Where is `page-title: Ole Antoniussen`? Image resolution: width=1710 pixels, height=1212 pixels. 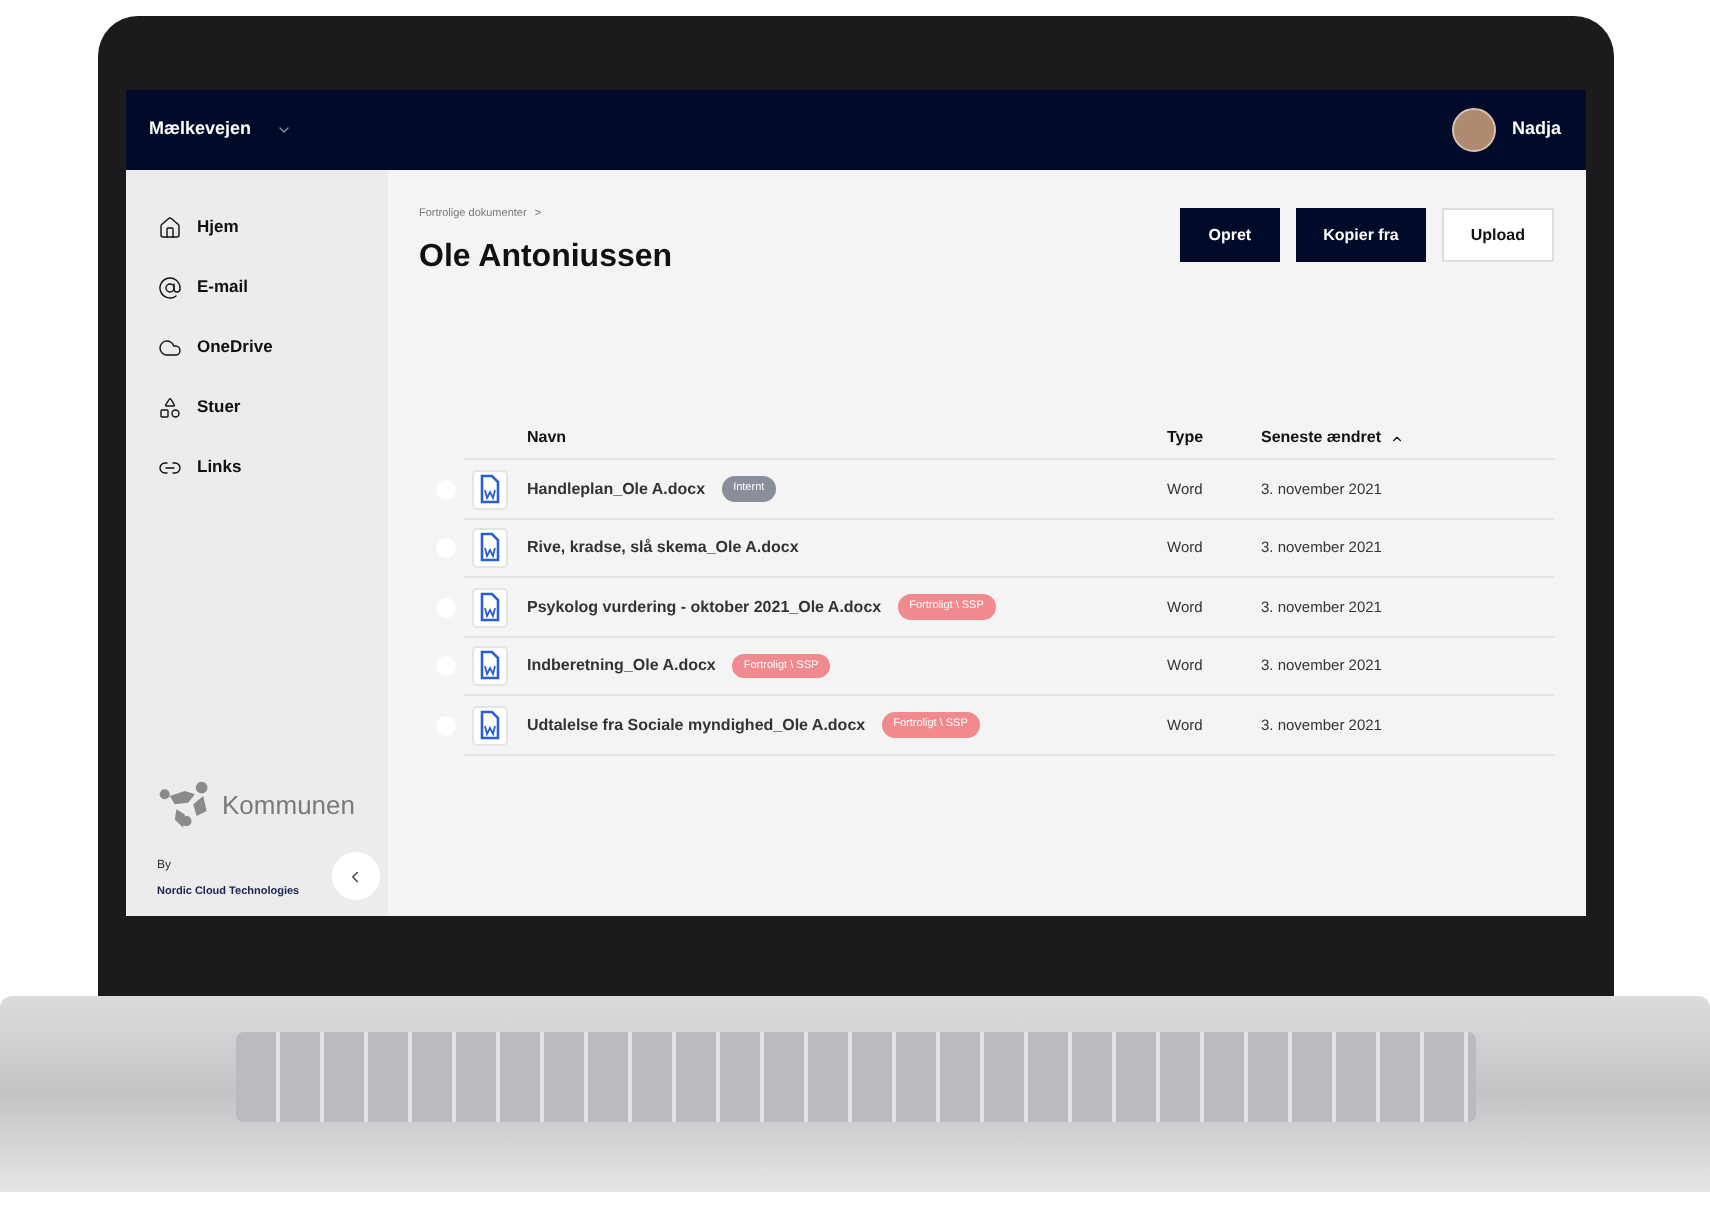 page-title: Ole Antoniussen is located at coordinates (546, 258).